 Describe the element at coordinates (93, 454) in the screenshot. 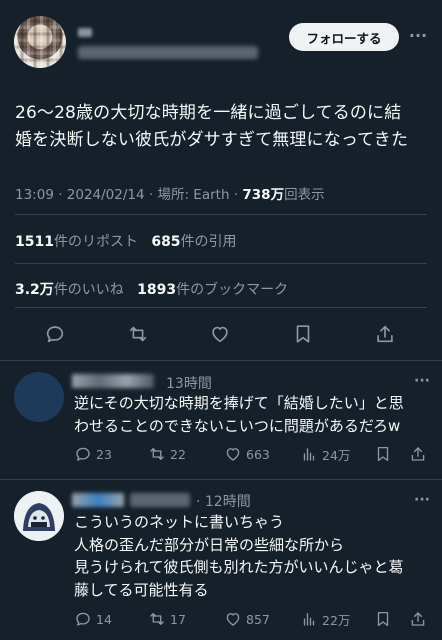

I see `reply-reply-button: 23` at that location.